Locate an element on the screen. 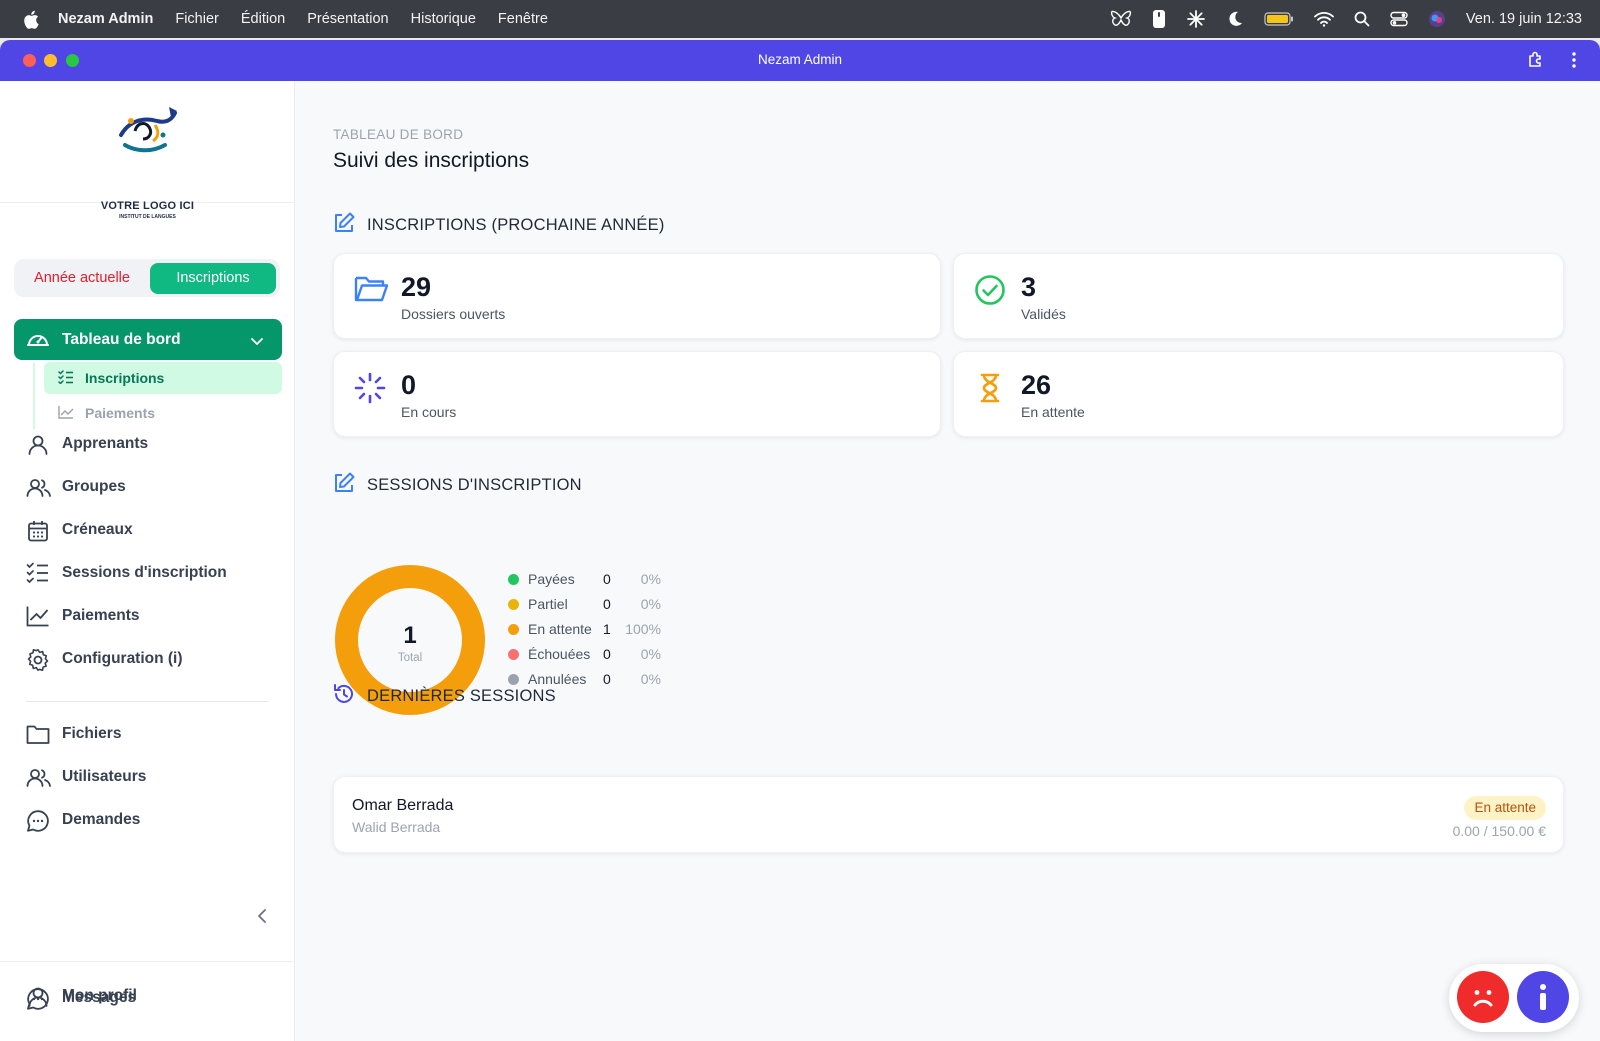 The width and height of the screenshot is (1600, 1041). stat-card-open: 29 Dossiers ouverts is located at coordinates (637, 296).